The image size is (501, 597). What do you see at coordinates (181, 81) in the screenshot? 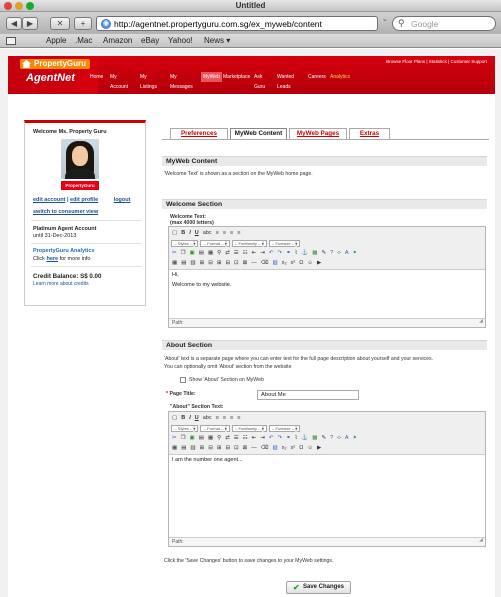
I see `nav-my-messages: My Messages` at bounding box center [181, 81].